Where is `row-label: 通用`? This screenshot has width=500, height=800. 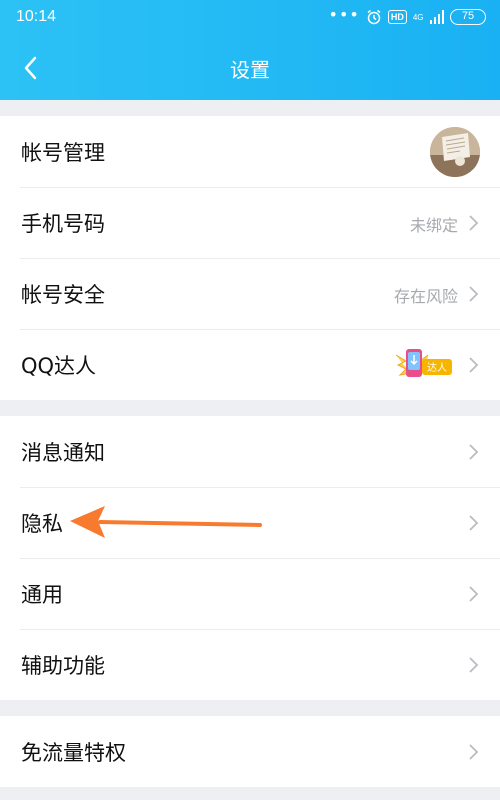 row-label: 通用 is located at coordinates (42, 595).